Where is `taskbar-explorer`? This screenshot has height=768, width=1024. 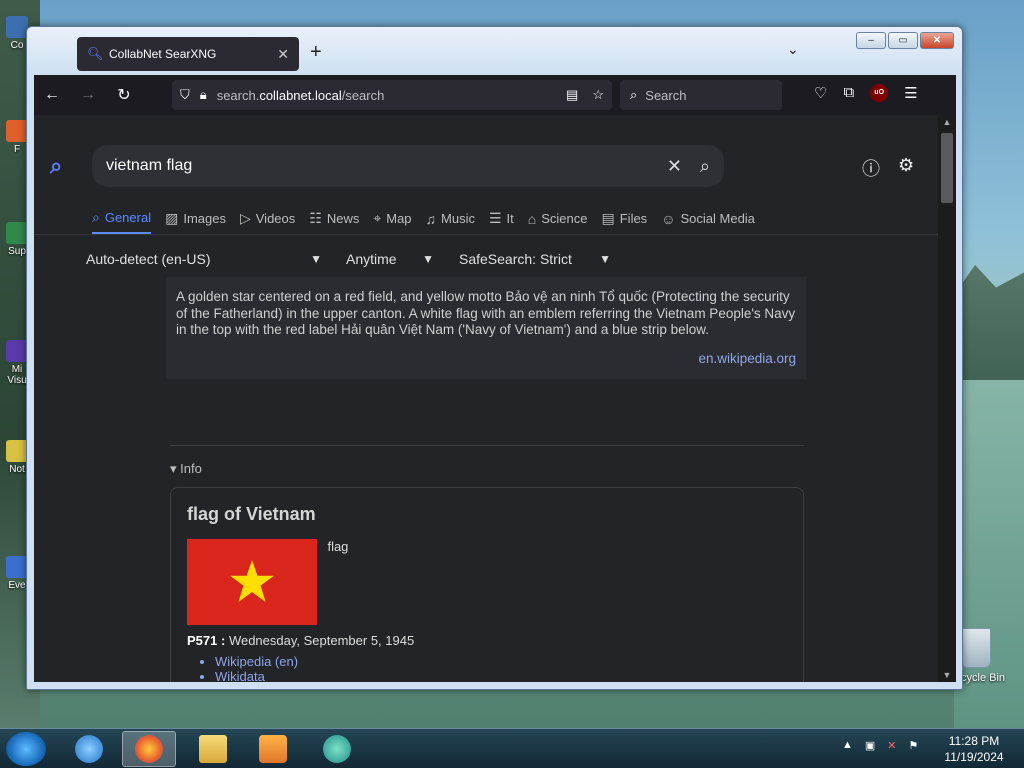 taskbar-explorer is located at coordinates (213, 749).